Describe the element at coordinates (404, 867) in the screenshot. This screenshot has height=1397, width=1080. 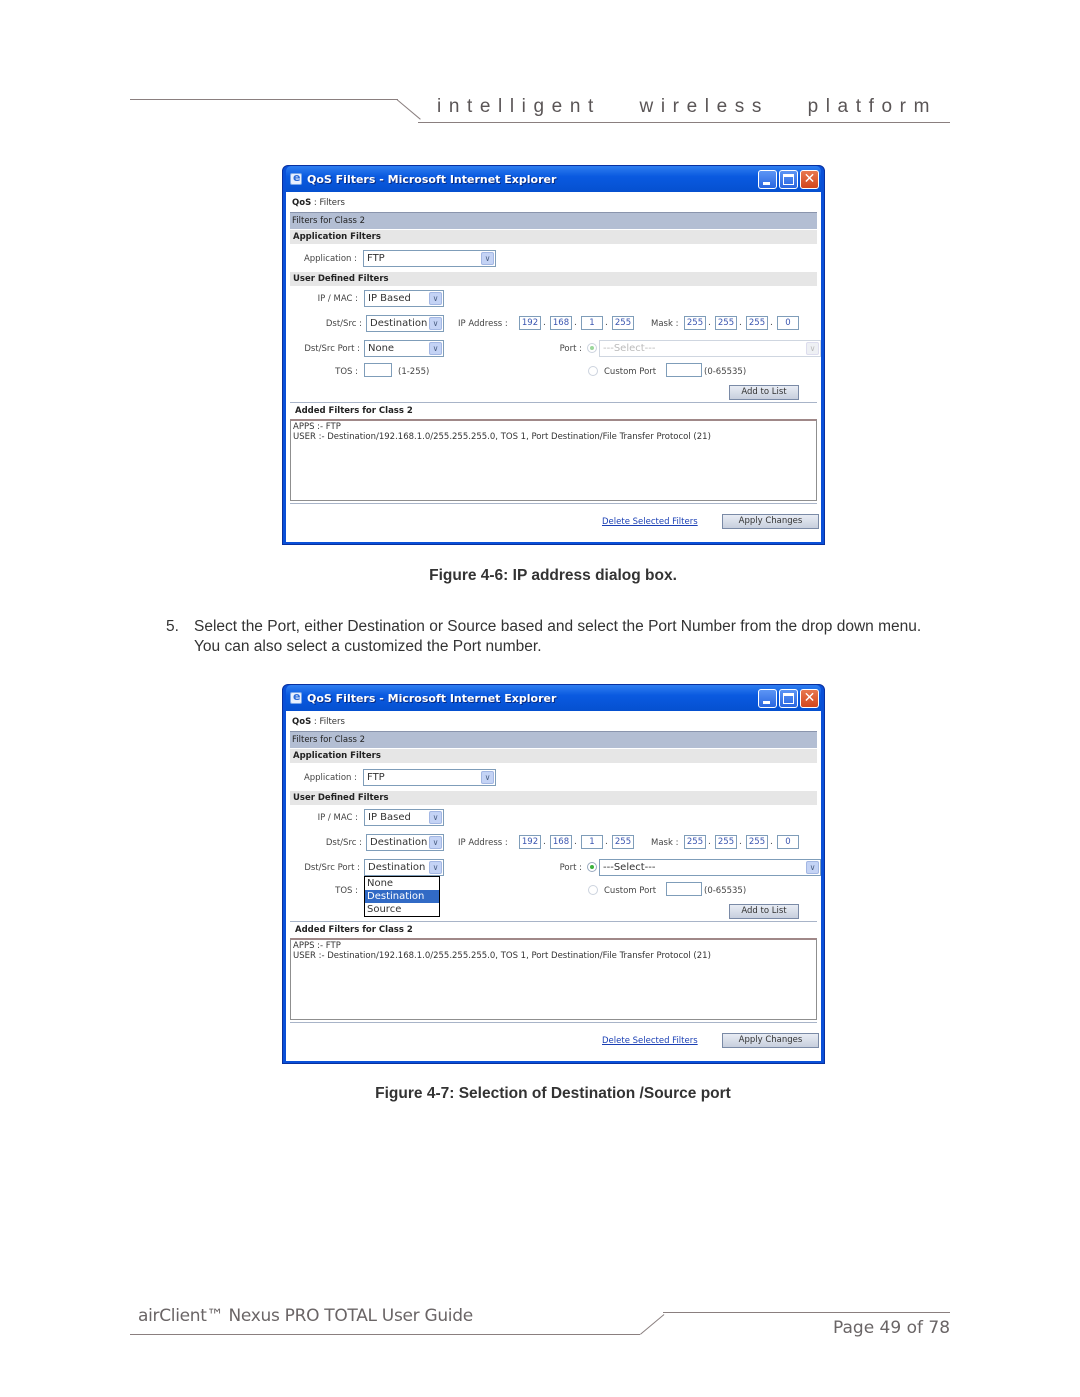
I see `dst-src-port-select: Destination ∨` at that location.